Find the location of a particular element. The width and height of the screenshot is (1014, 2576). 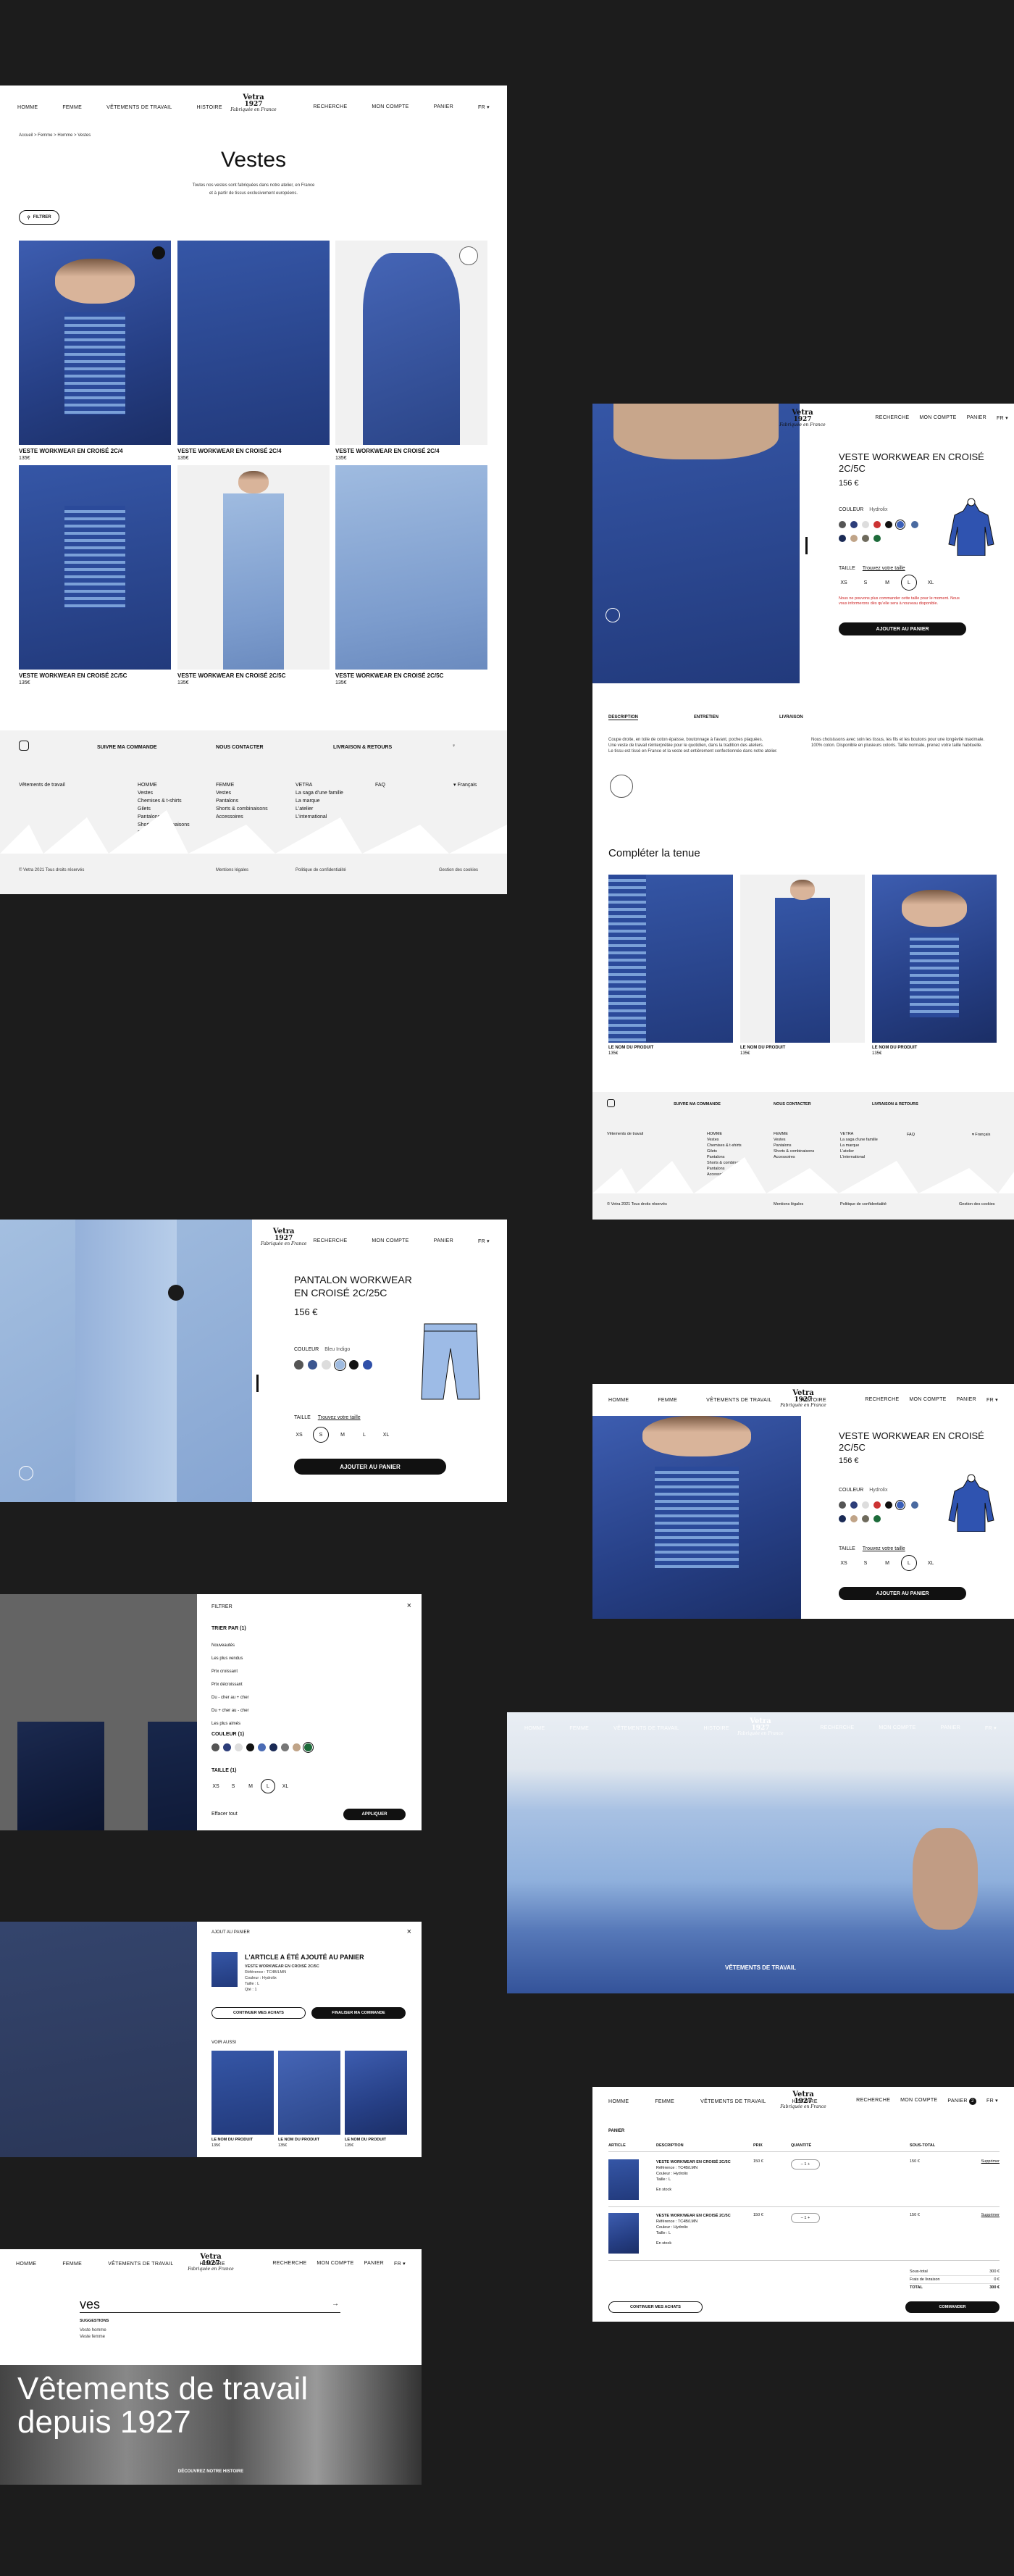

quantity-stepper: – 1 + is located at coordinates (805, 2164).